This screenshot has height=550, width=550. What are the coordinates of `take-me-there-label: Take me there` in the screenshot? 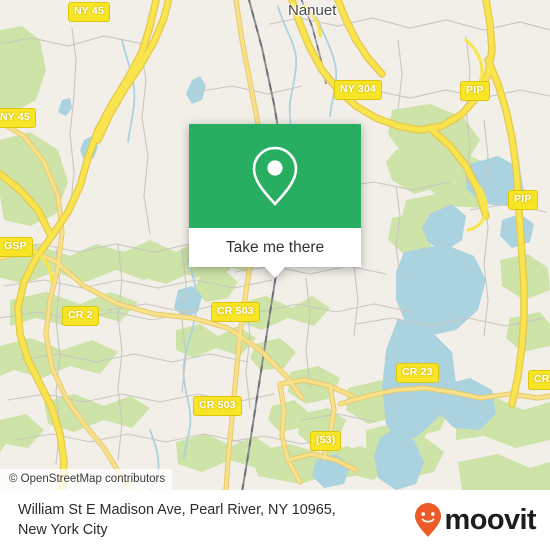 It's located at (275, 247).